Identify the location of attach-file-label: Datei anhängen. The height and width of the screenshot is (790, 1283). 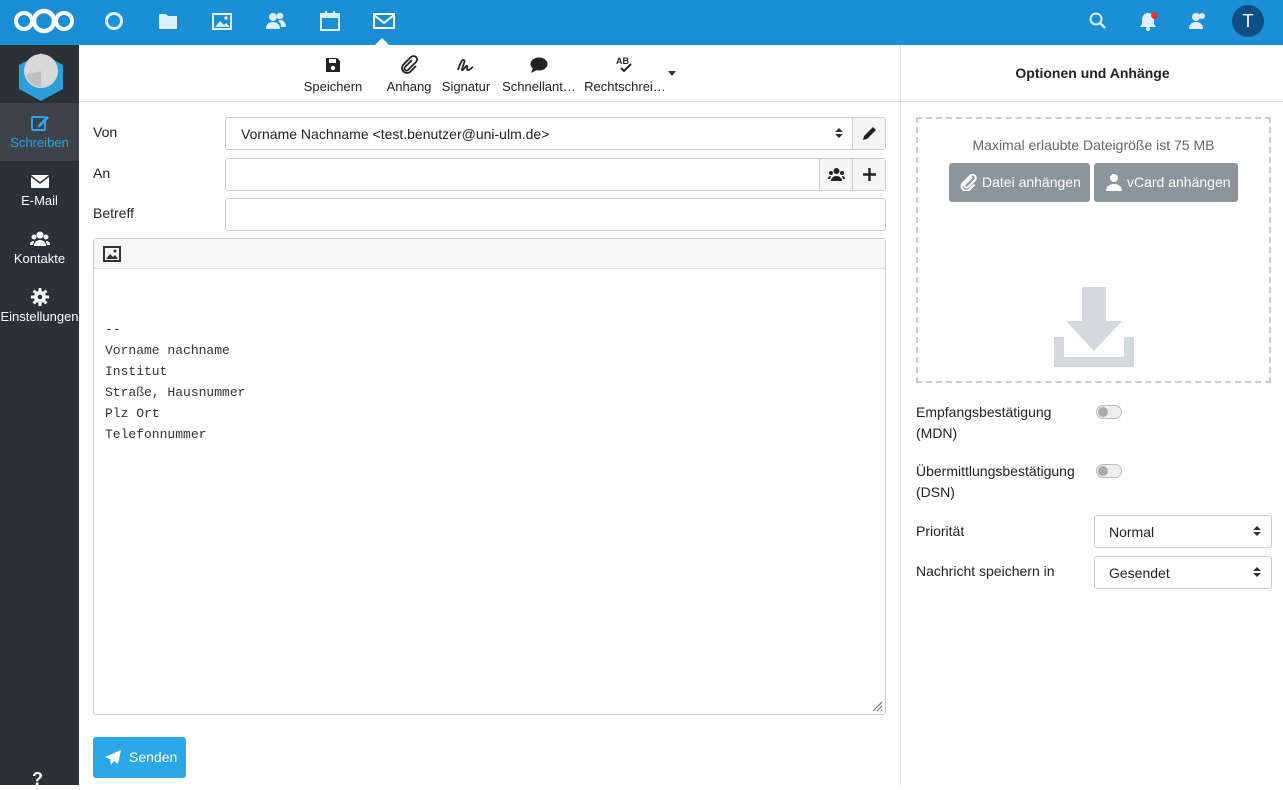
(1031, 182).